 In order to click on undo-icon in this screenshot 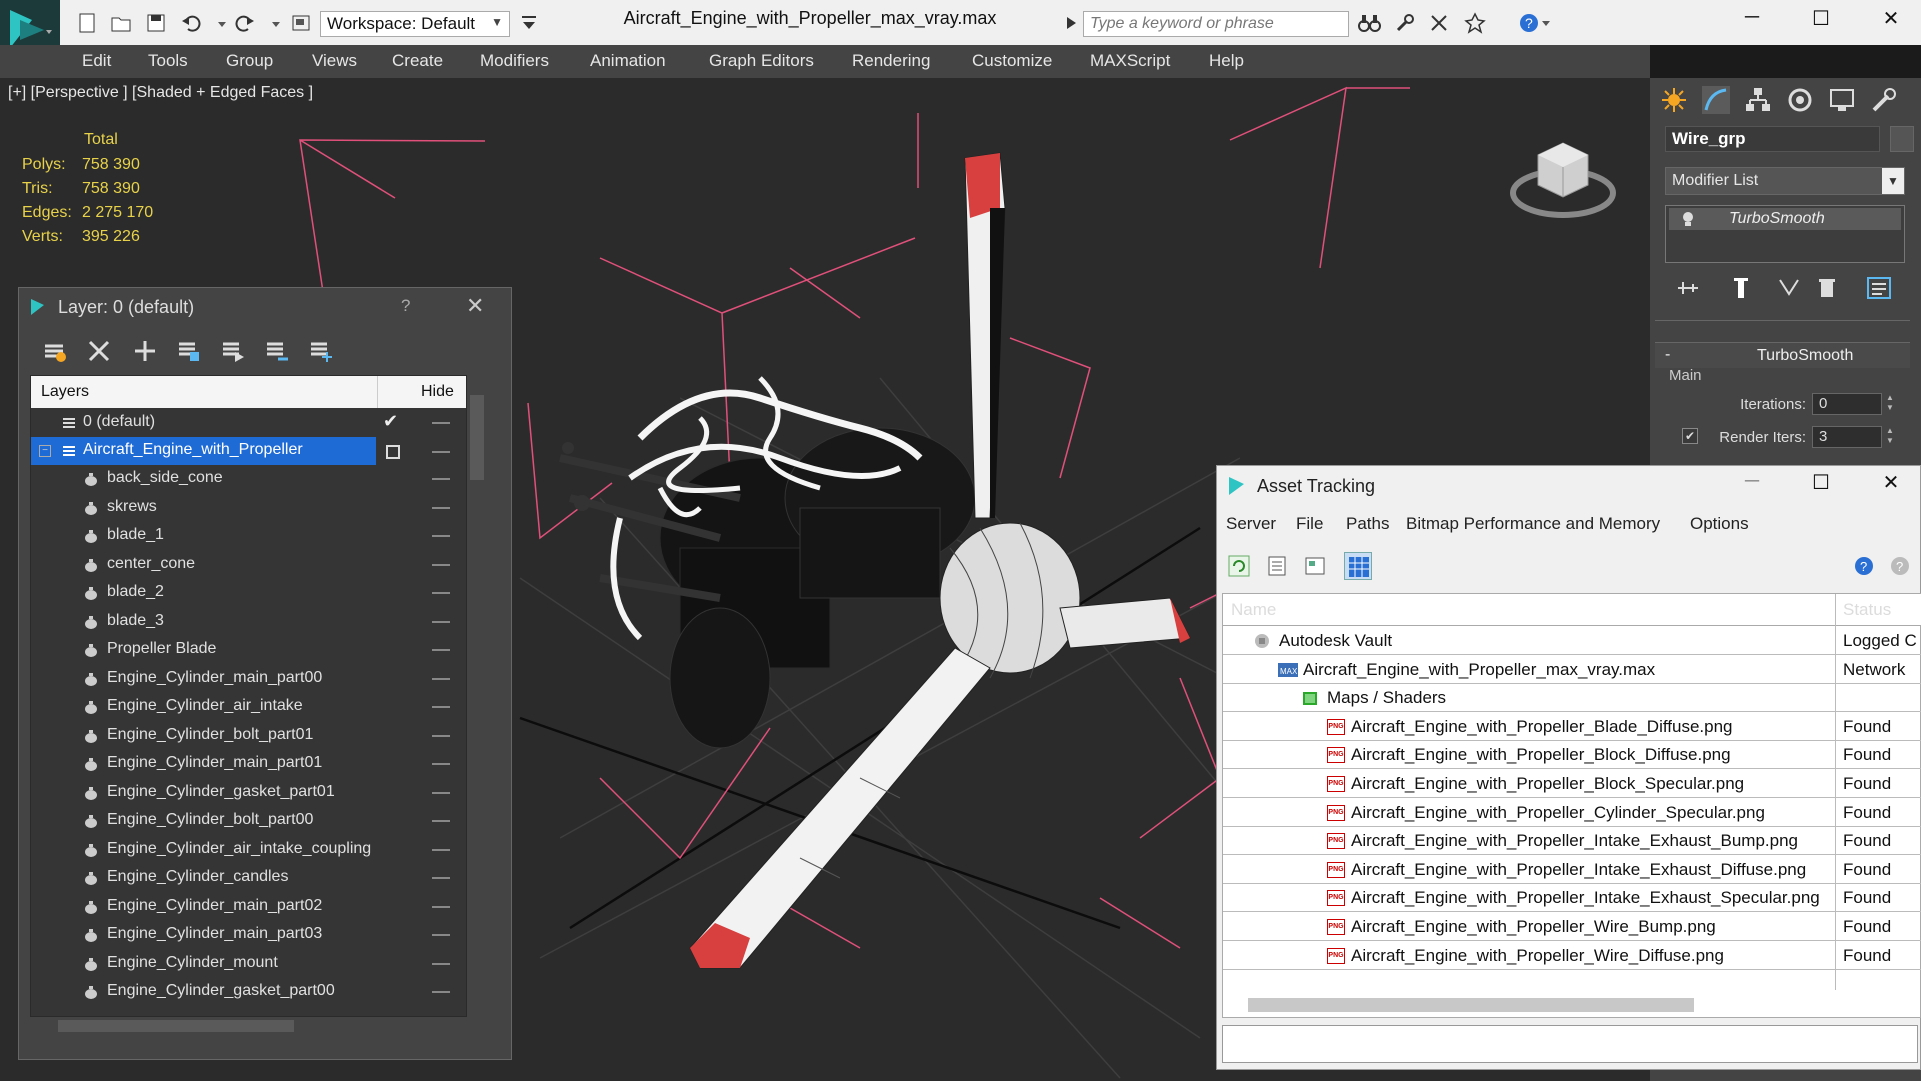, I will do `click(191, 23)`.